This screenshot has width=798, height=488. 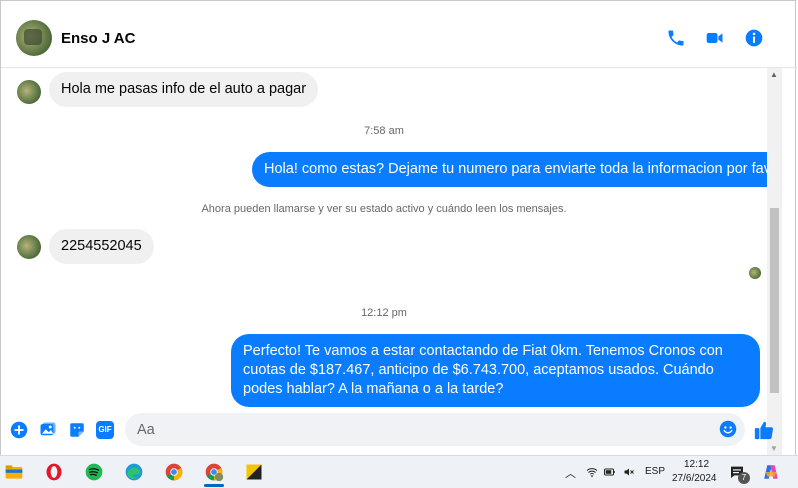 I want to click on seen-indicator-avatar, so click(x=755, y=273).